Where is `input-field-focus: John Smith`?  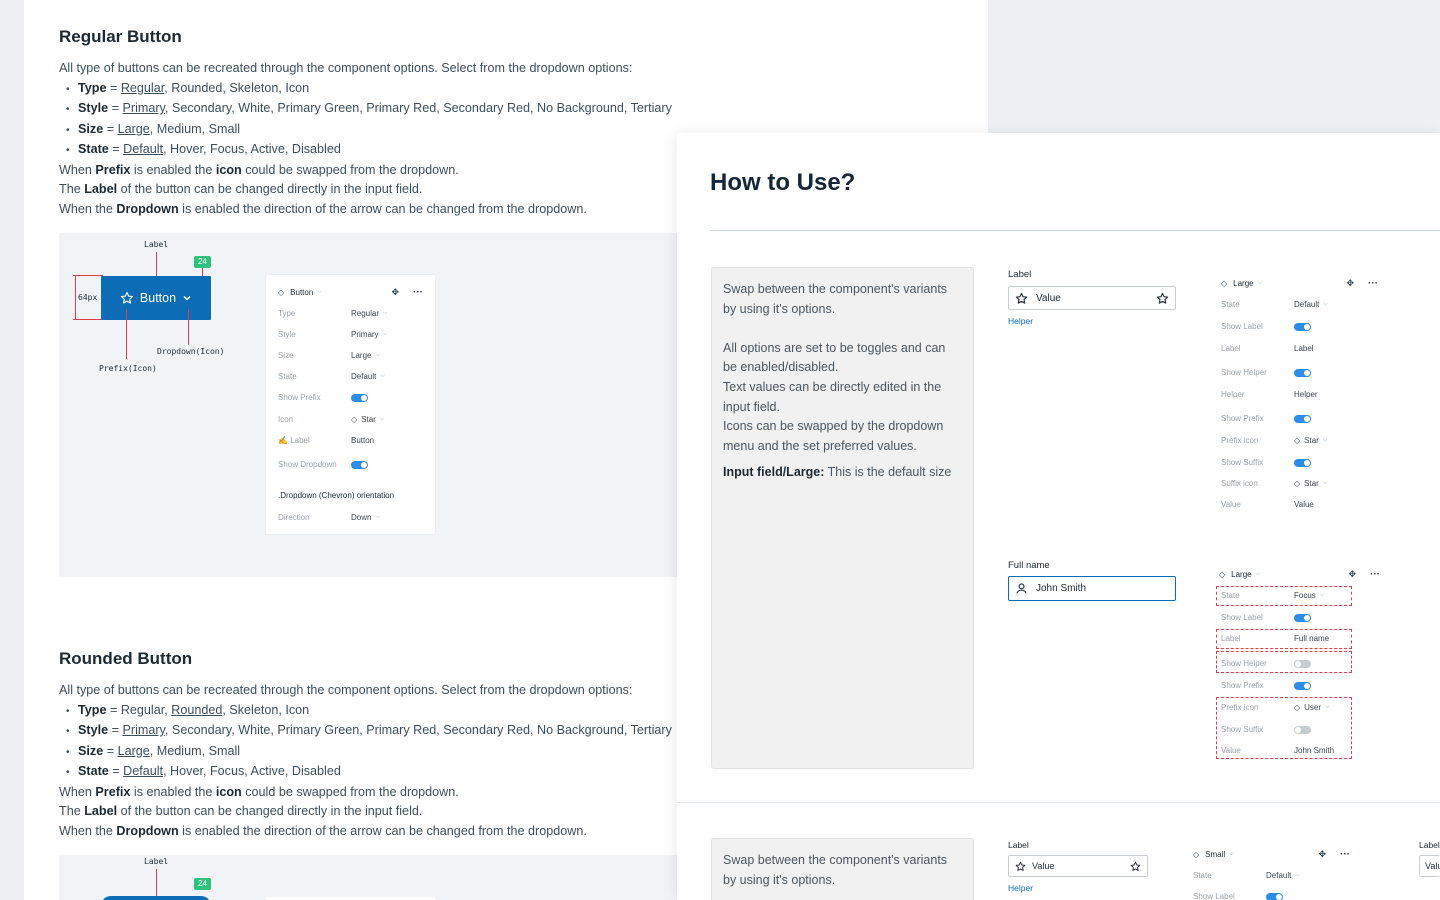
input-field-focus: John Smith is located at coordinates (1092, 588).